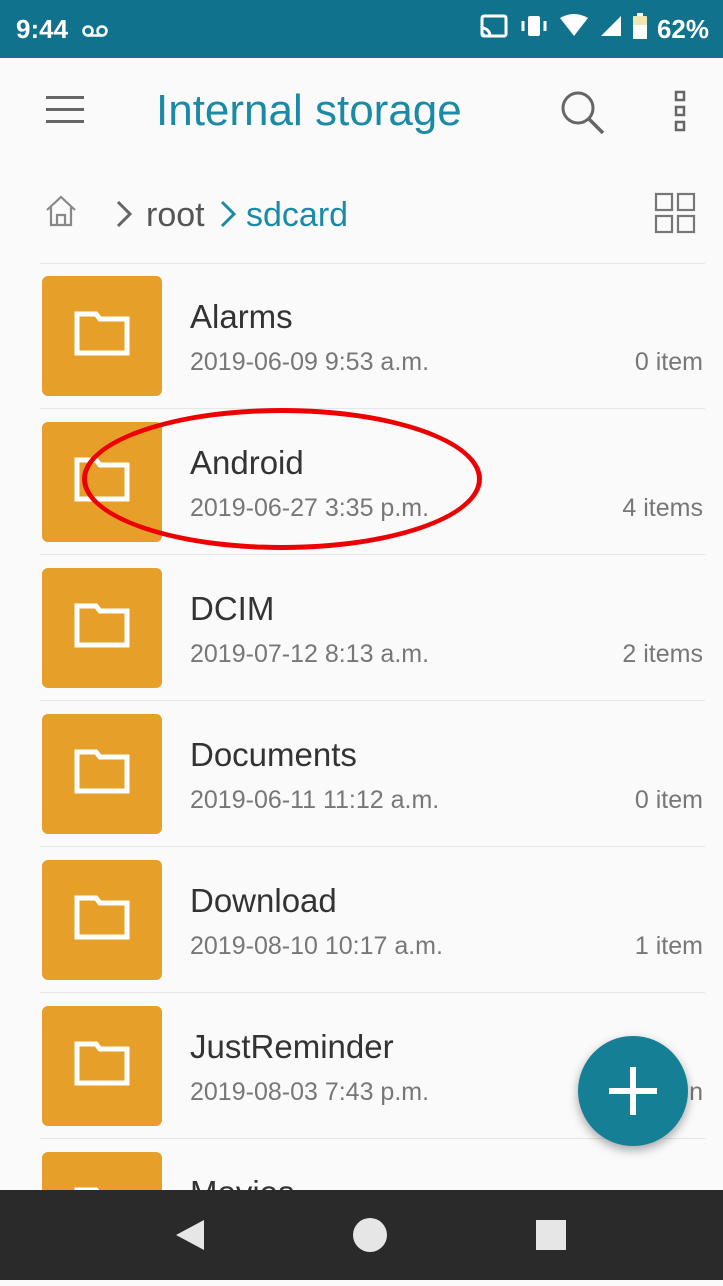 This screenshot has width=723, height=1286. Describe the element at coordinates (639, 29) in the screenshot. I see `battery-icon` at that location.